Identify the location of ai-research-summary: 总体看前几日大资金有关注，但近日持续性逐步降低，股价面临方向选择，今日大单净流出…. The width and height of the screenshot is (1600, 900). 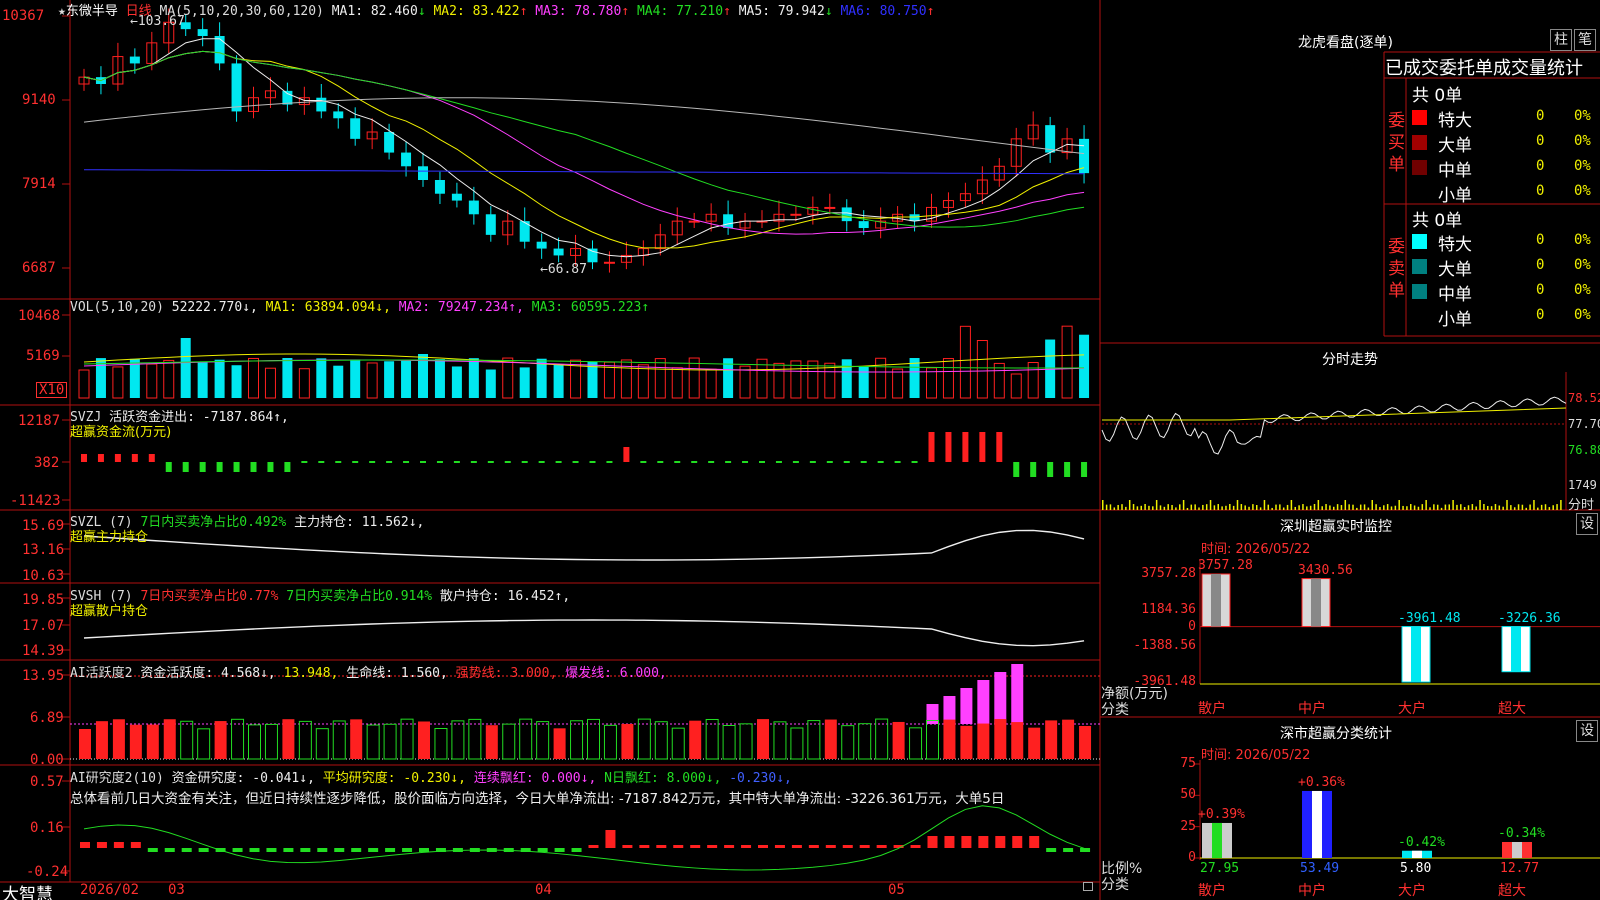
(537, 799).